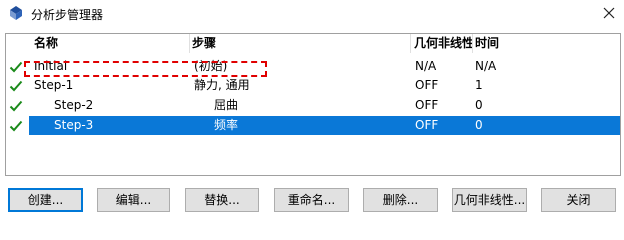 This screenshot has width=624, height=240. Describe the element at coordinates (443, 43) in the screenshot. I see `column-header-nlgeom: 几何非线性` at that location.